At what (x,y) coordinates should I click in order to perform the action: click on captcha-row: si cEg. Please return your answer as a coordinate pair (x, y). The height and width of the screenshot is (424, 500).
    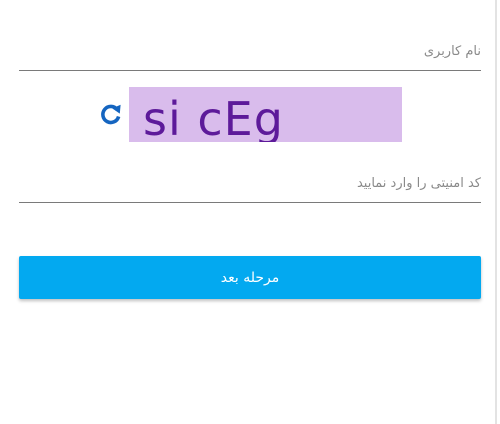
    Looking at the image, I should click on (250, 115).